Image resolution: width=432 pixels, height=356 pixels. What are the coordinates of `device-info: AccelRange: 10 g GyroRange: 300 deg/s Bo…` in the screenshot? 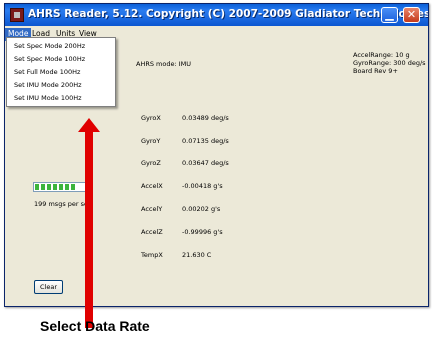 It's located at (389, 63).